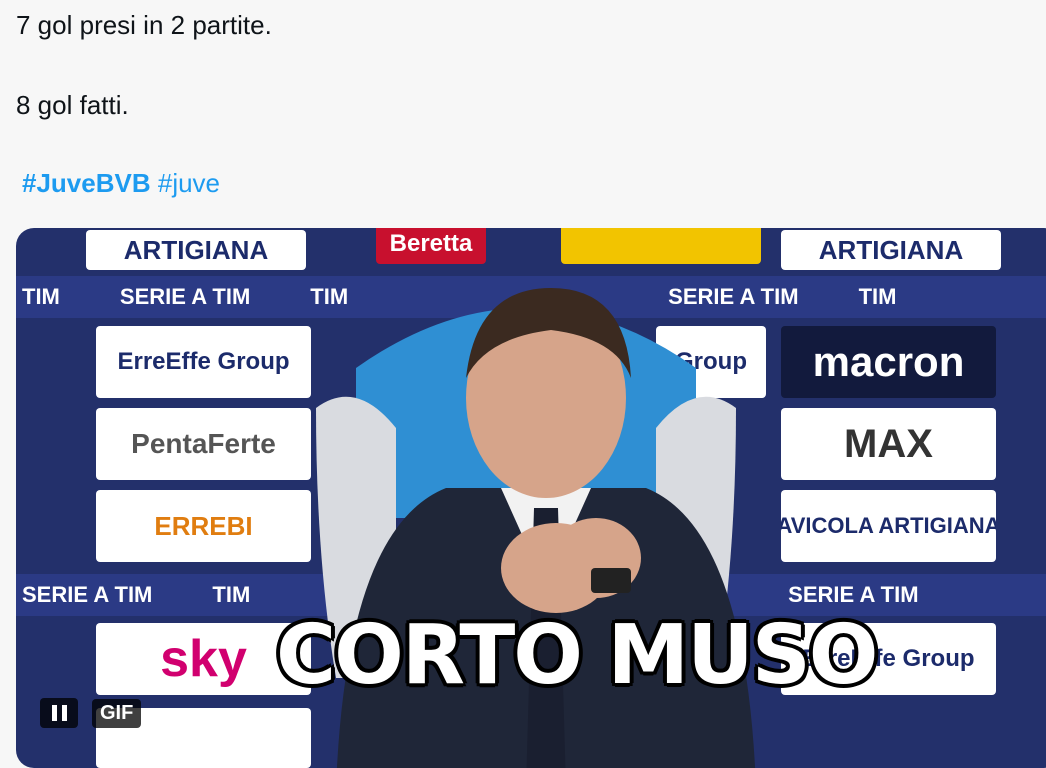  Describe the element at coordinates (891, 250) in the screenshot. I see `sponsor-artigiana-top-right: ARTIGIANA` at that location.